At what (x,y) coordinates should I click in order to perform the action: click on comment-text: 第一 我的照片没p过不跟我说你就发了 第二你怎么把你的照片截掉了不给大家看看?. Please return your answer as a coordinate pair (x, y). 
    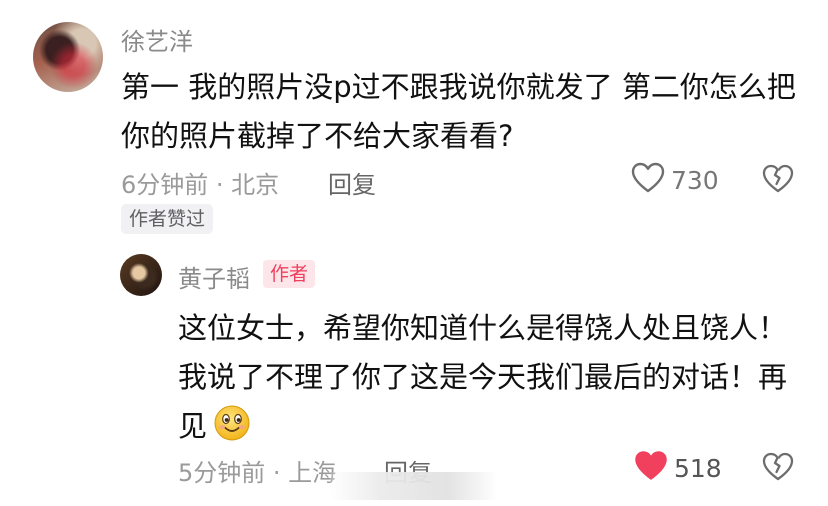
    Looking at the image, I should click on (458, 111).